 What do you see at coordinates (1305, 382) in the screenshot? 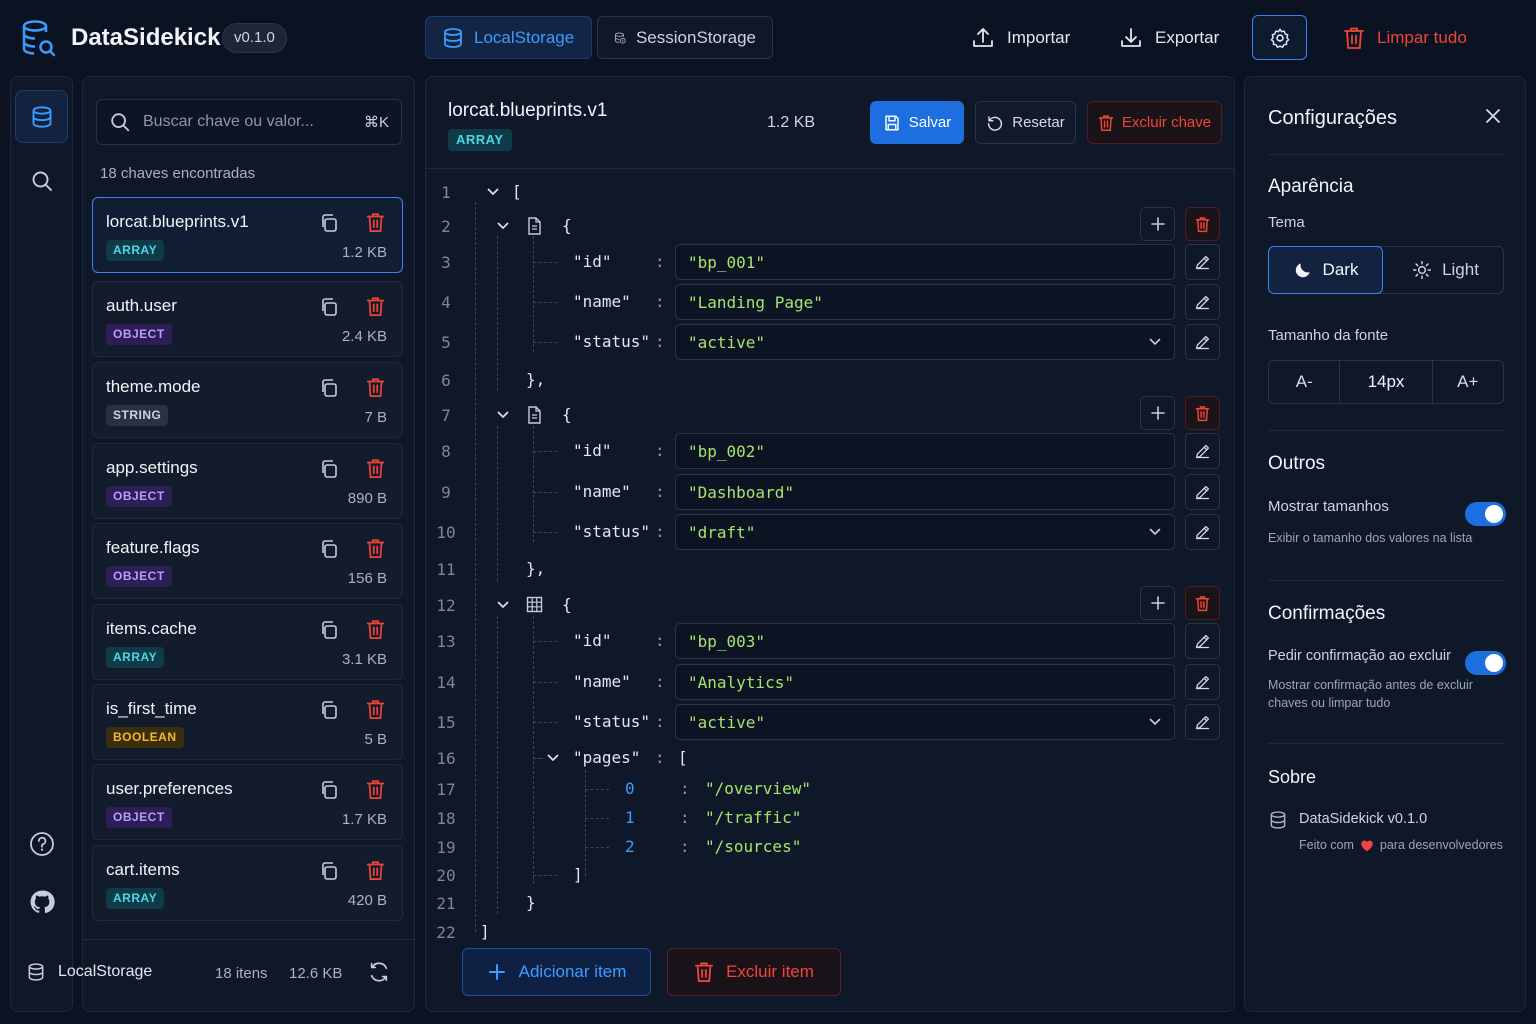
I see `font-decrease-button: A-` at bounding box center [1305, 382].